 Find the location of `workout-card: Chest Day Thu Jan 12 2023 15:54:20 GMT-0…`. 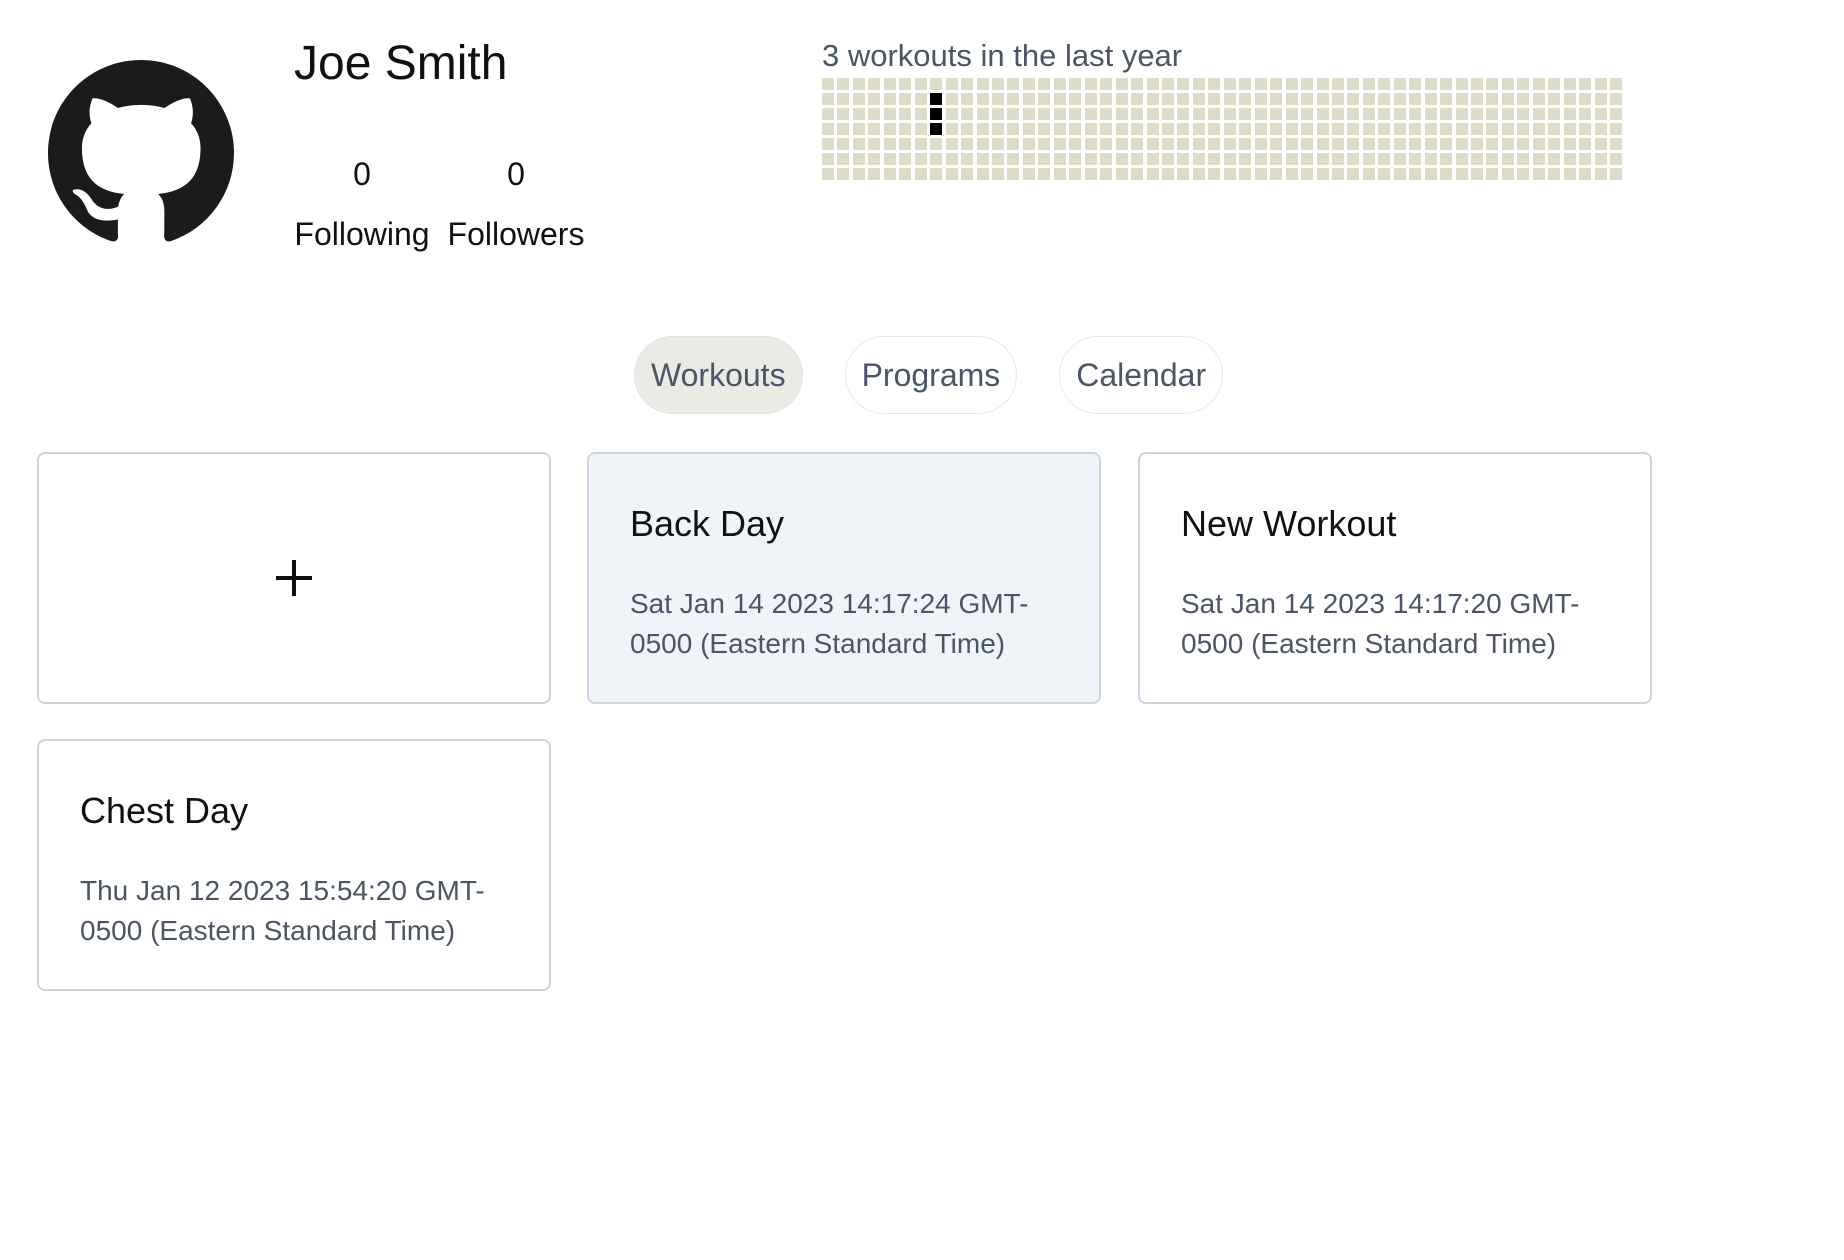

workout-card: Chest Day Thu Jan 12 2023 15:54:20 GMT-0… is located at coordinates (294, 865).